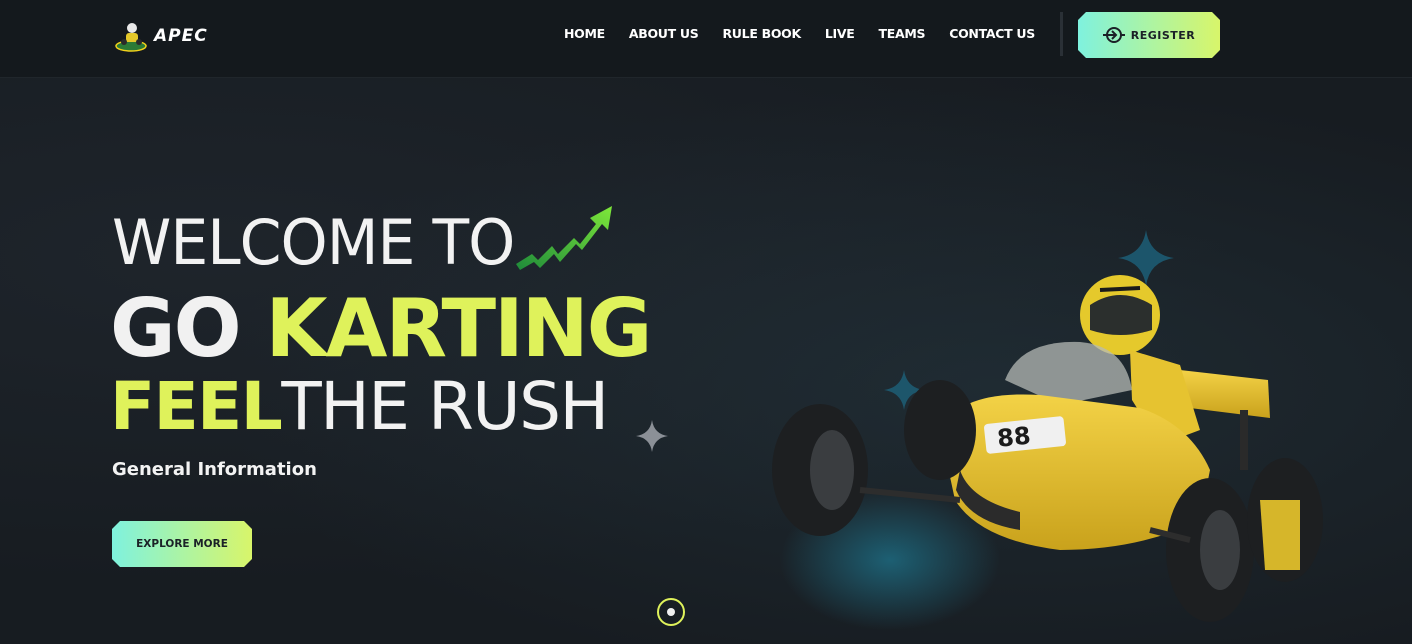 Image resolution: width=1412 pixels, height=644 pixels. I want to click on site-logo: APEC, so click(169, 36).